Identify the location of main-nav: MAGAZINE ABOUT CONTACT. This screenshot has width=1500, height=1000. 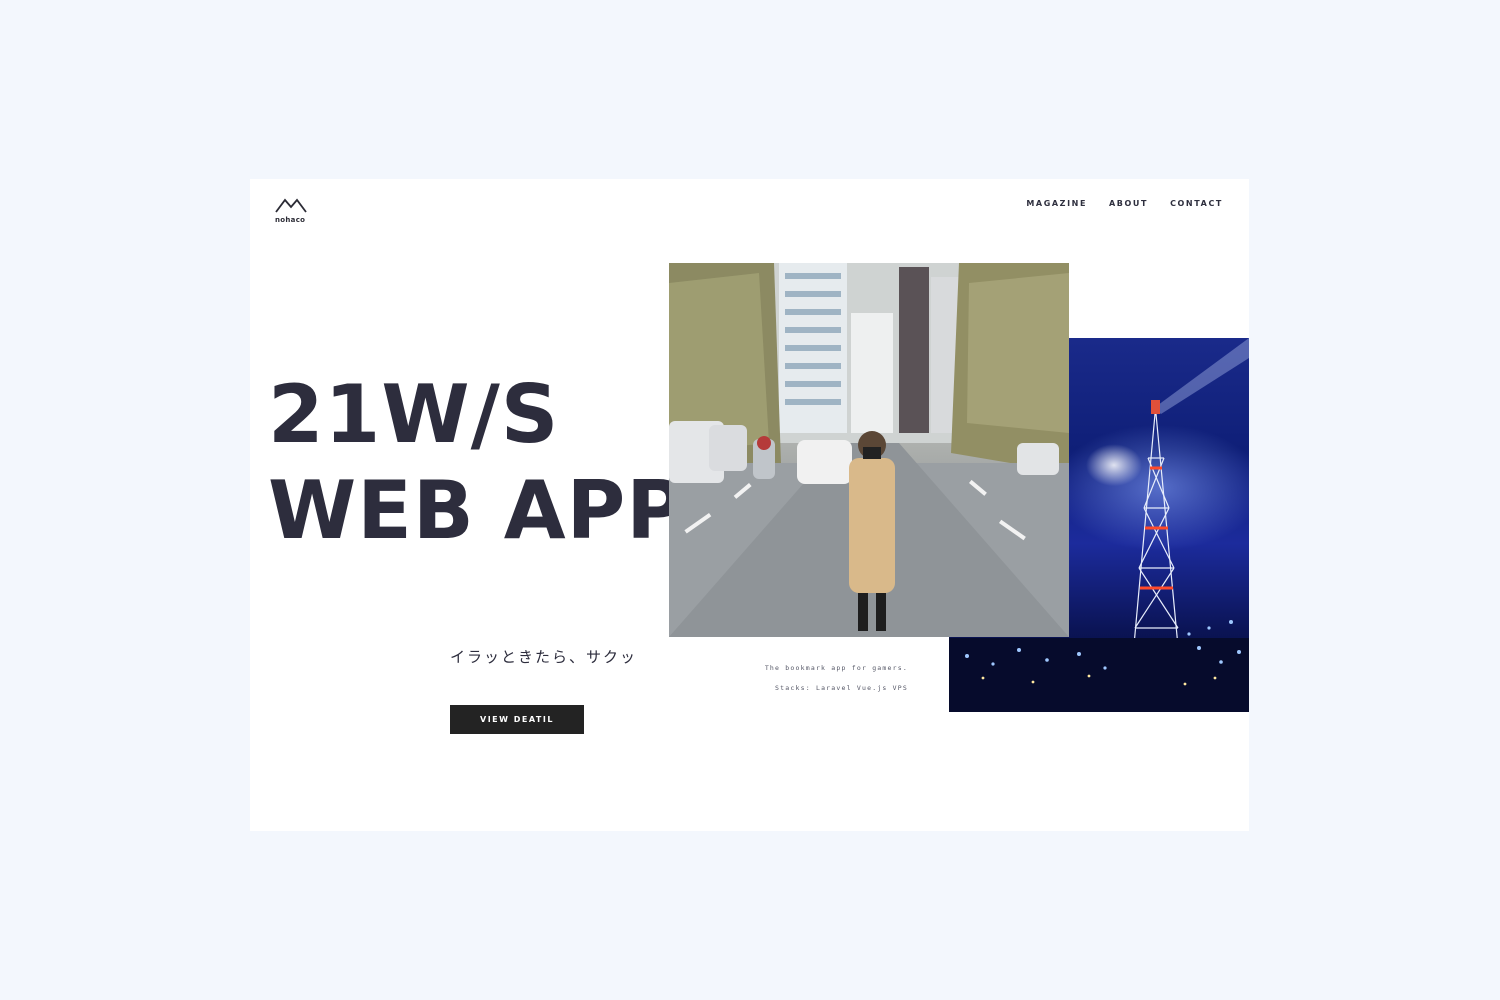
(1124, 203).